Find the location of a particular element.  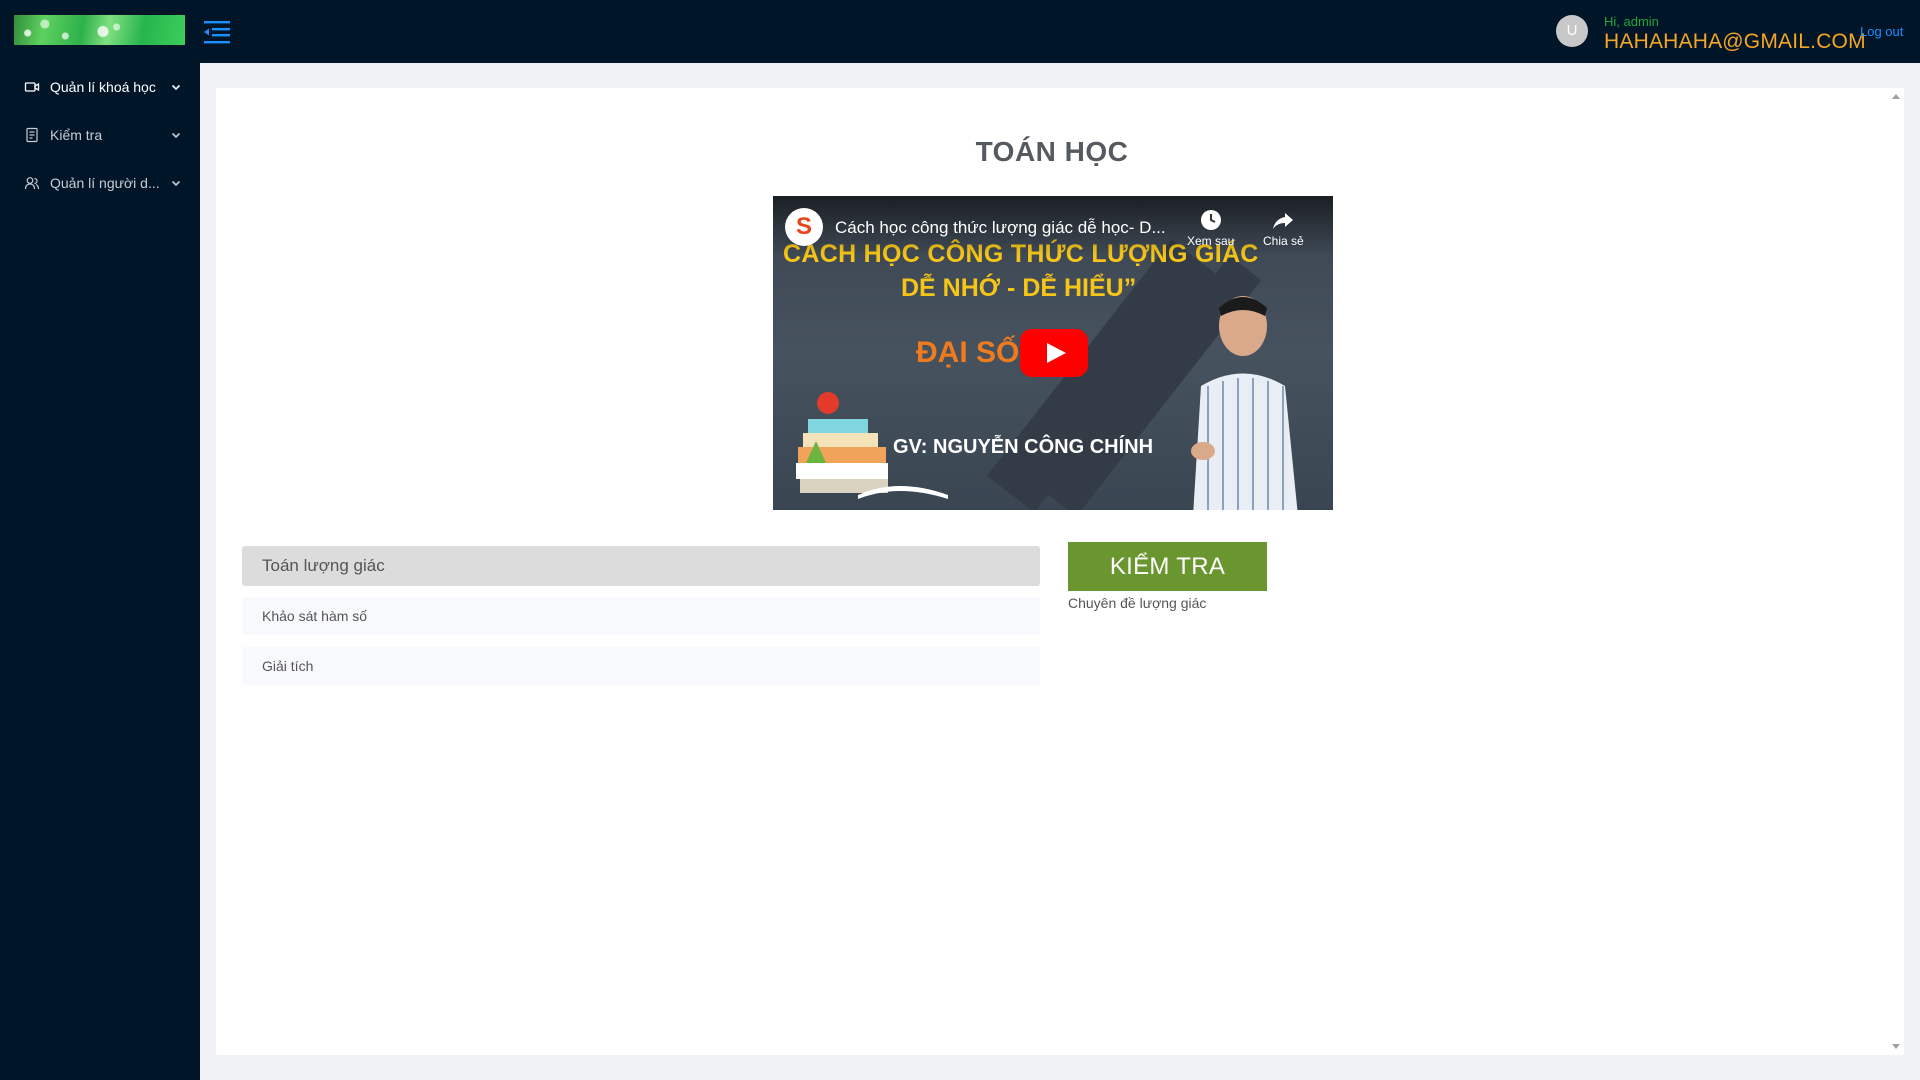

thumbnail-subject: ĐẠI SỐ is located at coordinates (968, 352).